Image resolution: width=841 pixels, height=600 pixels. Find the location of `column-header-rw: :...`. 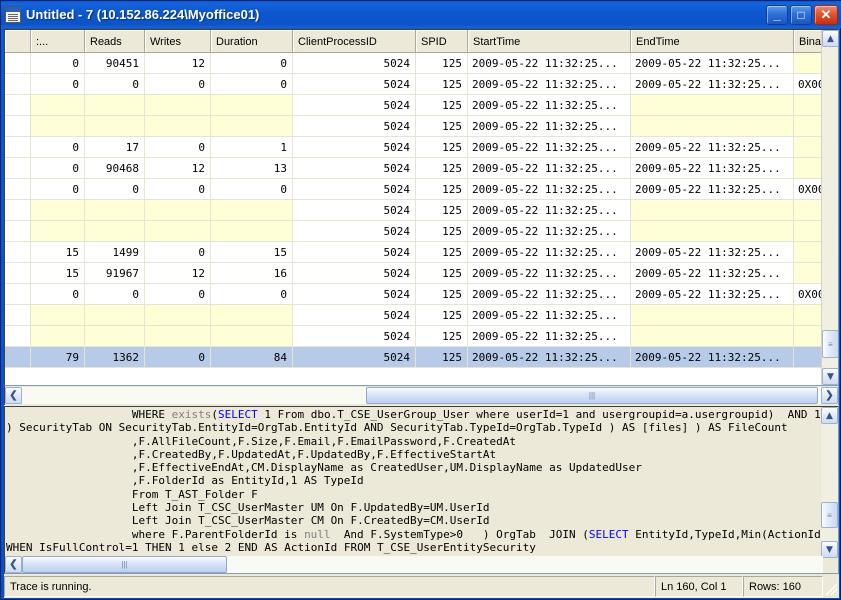

column-header-rw: :... is located at coordinates (57, 41).